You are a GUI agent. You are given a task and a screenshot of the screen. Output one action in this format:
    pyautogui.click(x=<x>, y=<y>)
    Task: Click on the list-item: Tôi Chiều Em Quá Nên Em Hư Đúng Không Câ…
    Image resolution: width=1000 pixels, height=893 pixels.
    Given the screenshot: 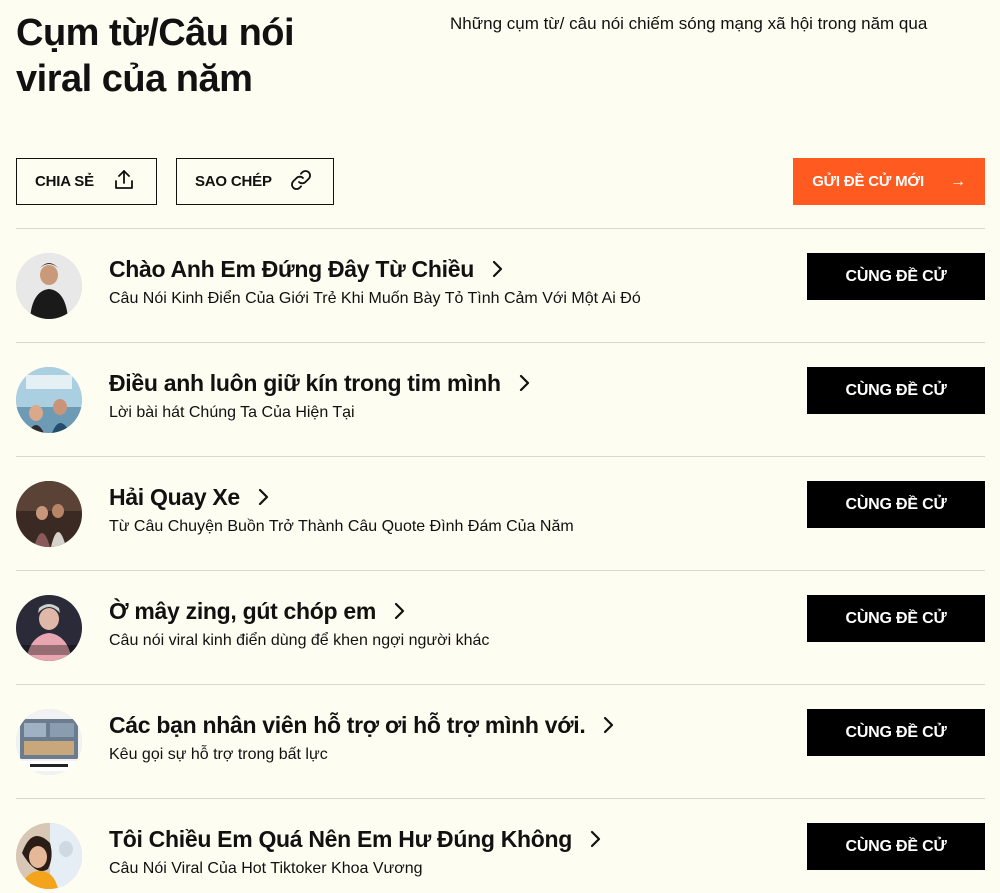 What is the action you would take?
    pyautogui.click(x=500, y=845)
    